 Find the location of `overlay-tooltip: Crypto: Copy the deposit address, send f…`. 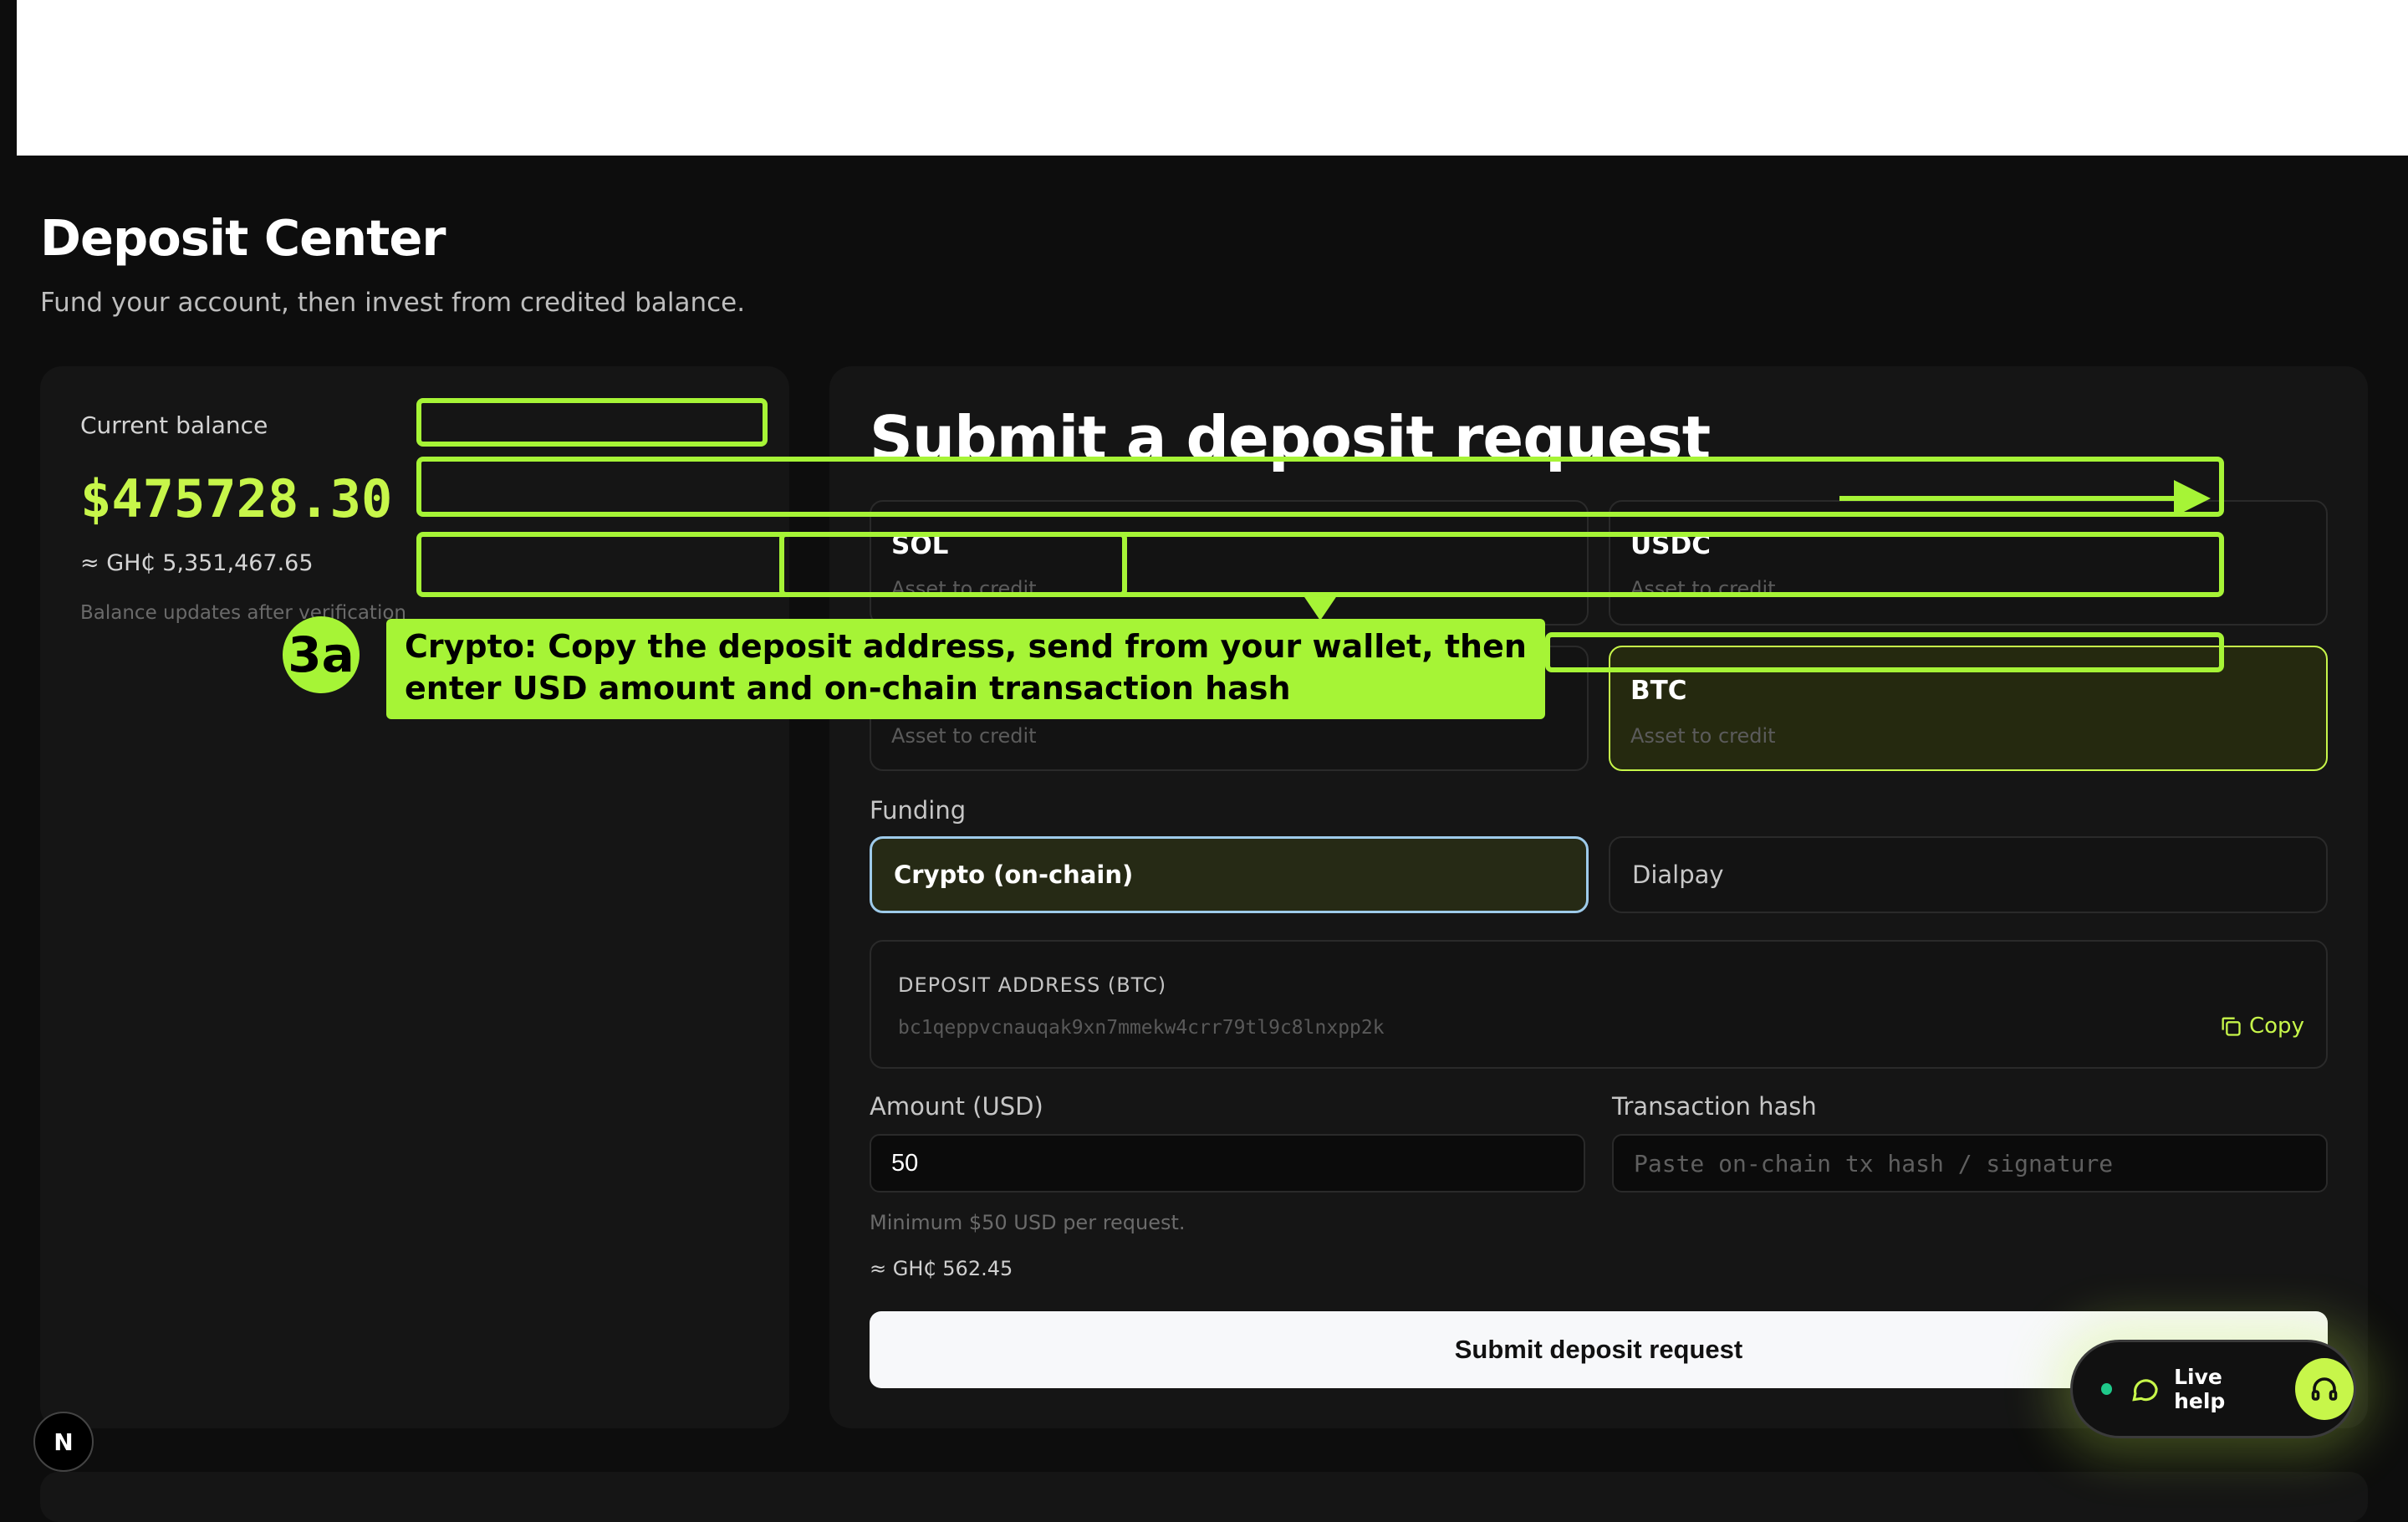

overlay-tooltip: Crypto: Copy the deposit address, send f… is located at coordinates (966, 669).